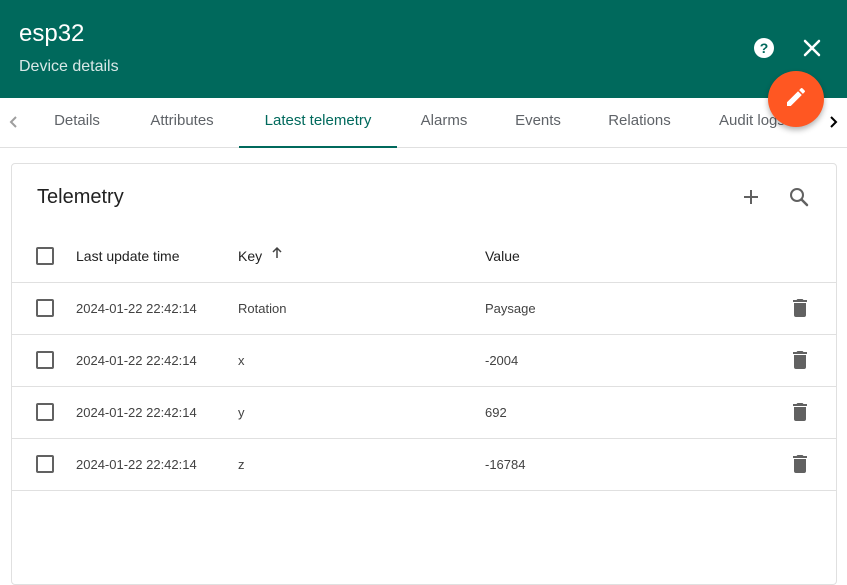  What do you see at coordinates (241, 412) in the screenshot?
I see `row-key: y` at bounding box center [241, 412].